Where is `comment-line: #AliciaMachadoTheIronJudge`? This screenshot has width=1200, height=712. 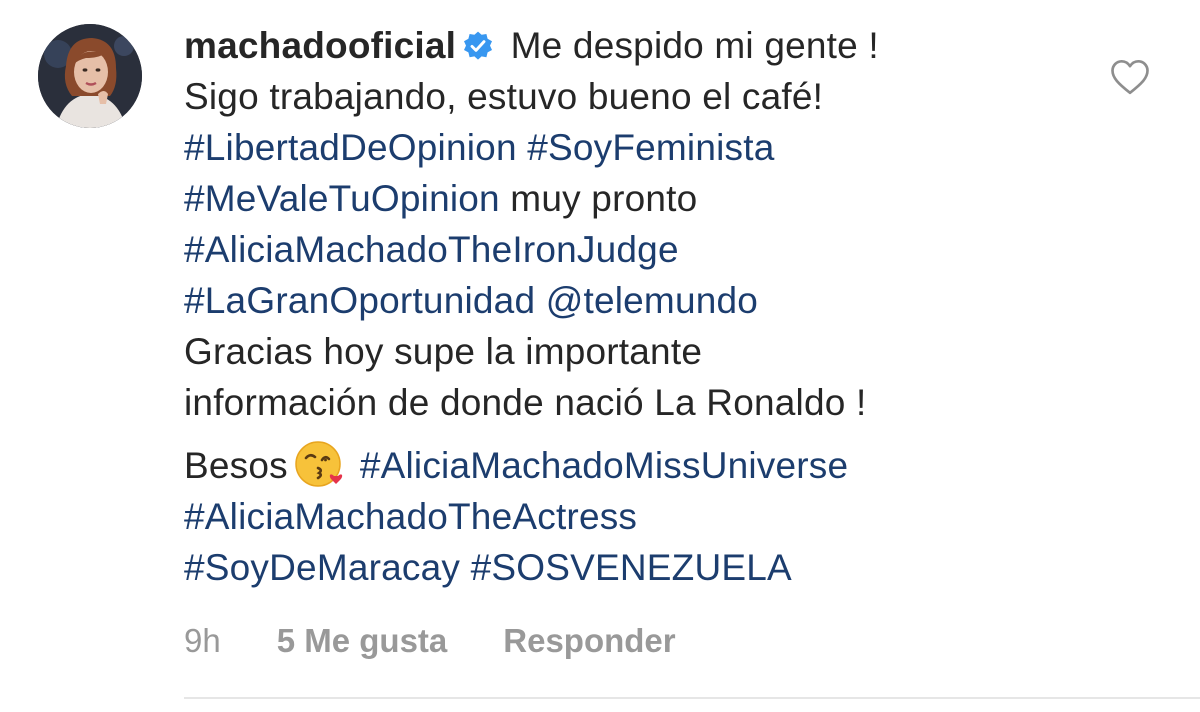
comment-line: #AliciaMachadoTheIronJudge is located at coordinates (634, 249).